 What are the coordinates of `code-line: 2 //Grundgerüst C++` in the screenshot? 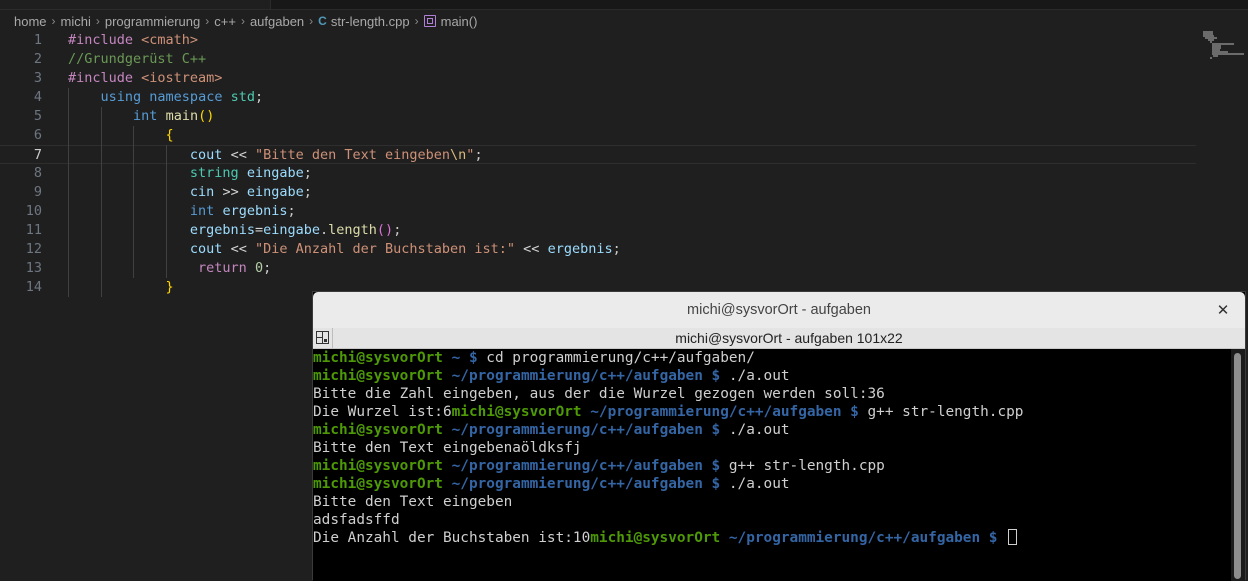 It's located at (598, 59).